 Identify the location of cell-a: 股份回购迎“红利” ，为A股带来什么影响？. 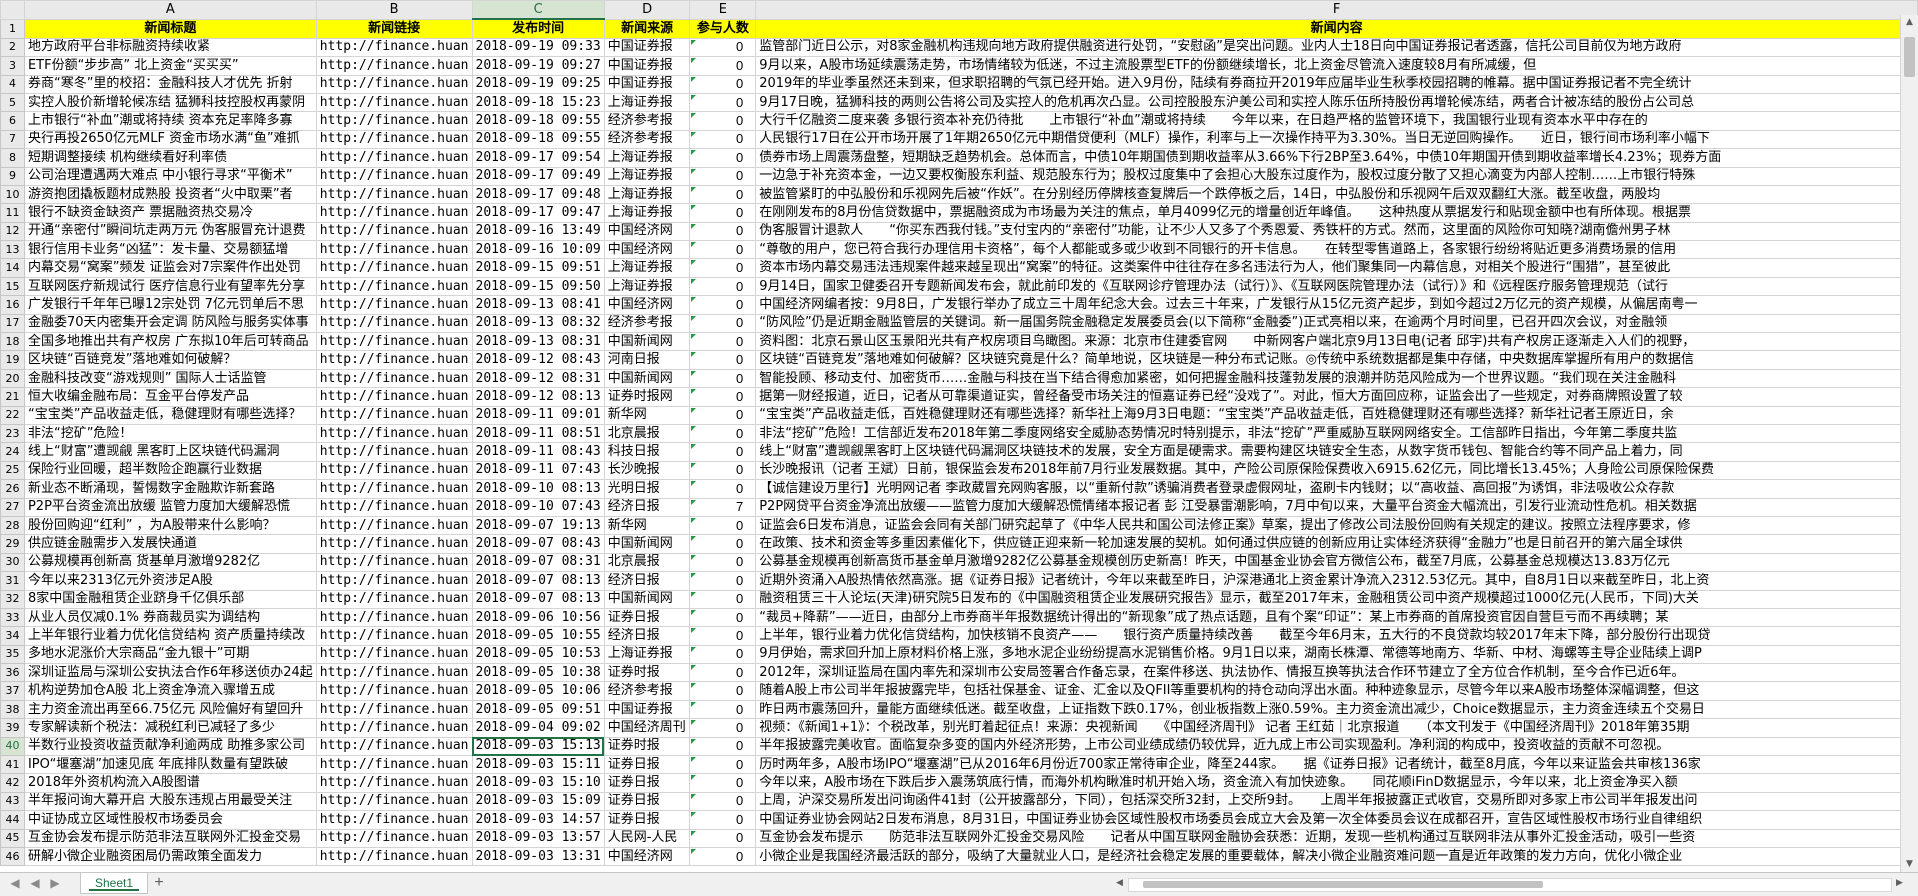
(170, 525).